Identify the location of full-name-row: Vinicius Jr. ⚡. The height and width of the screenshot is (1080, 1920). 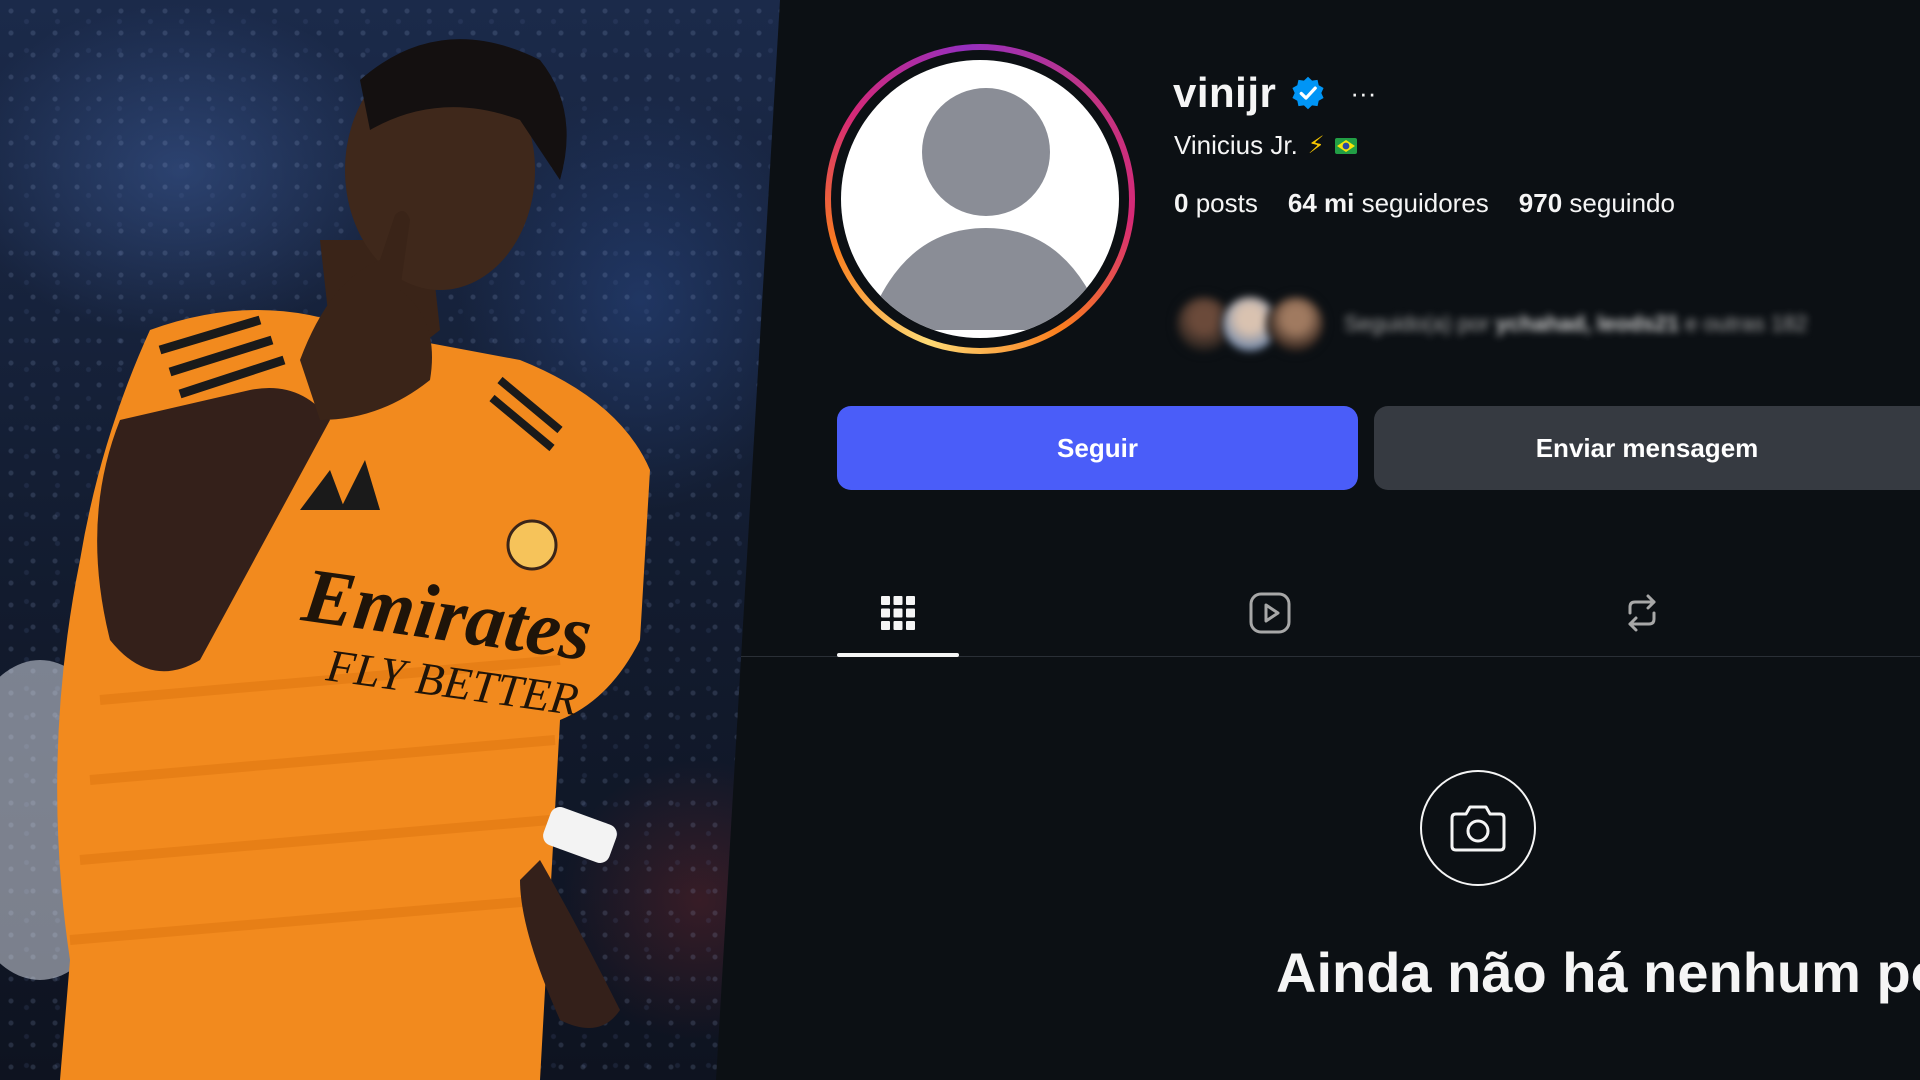
(1265, 145).